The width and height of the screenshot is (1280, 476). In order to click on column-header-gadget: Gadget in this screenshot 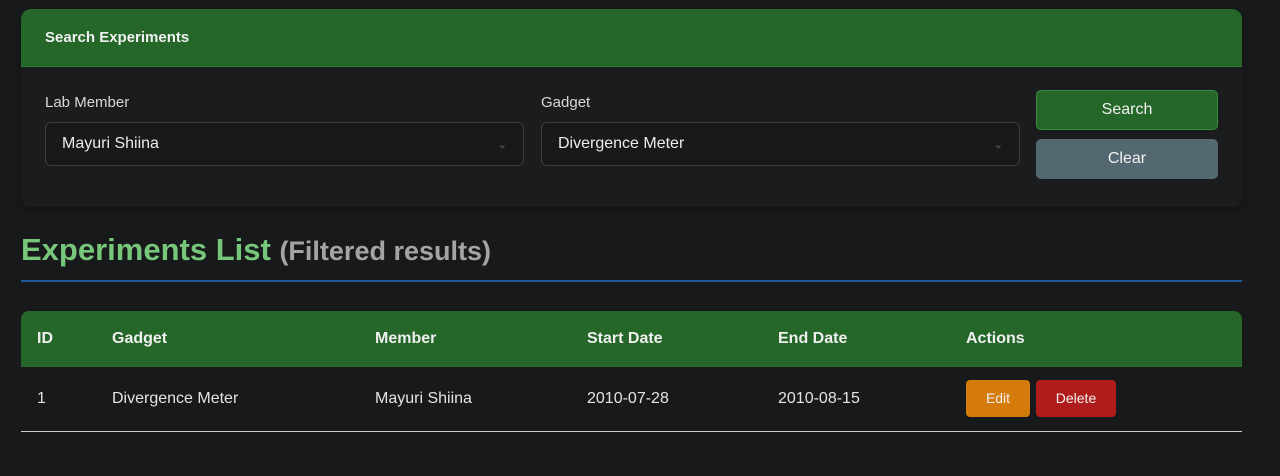, I will do `click(140, 338)`.